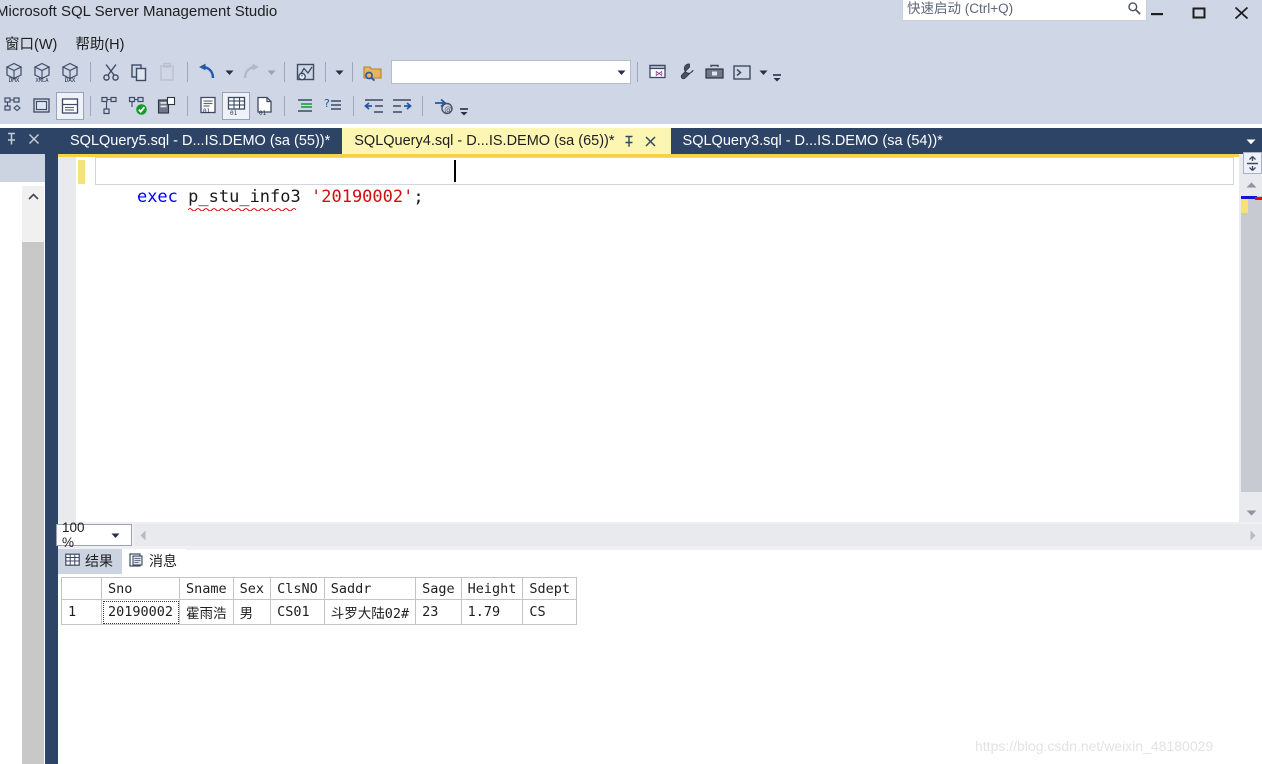 The image size is (1262, 764). I want to click on cell-saddr: 斗罗大陆02#, so click(370, 612).